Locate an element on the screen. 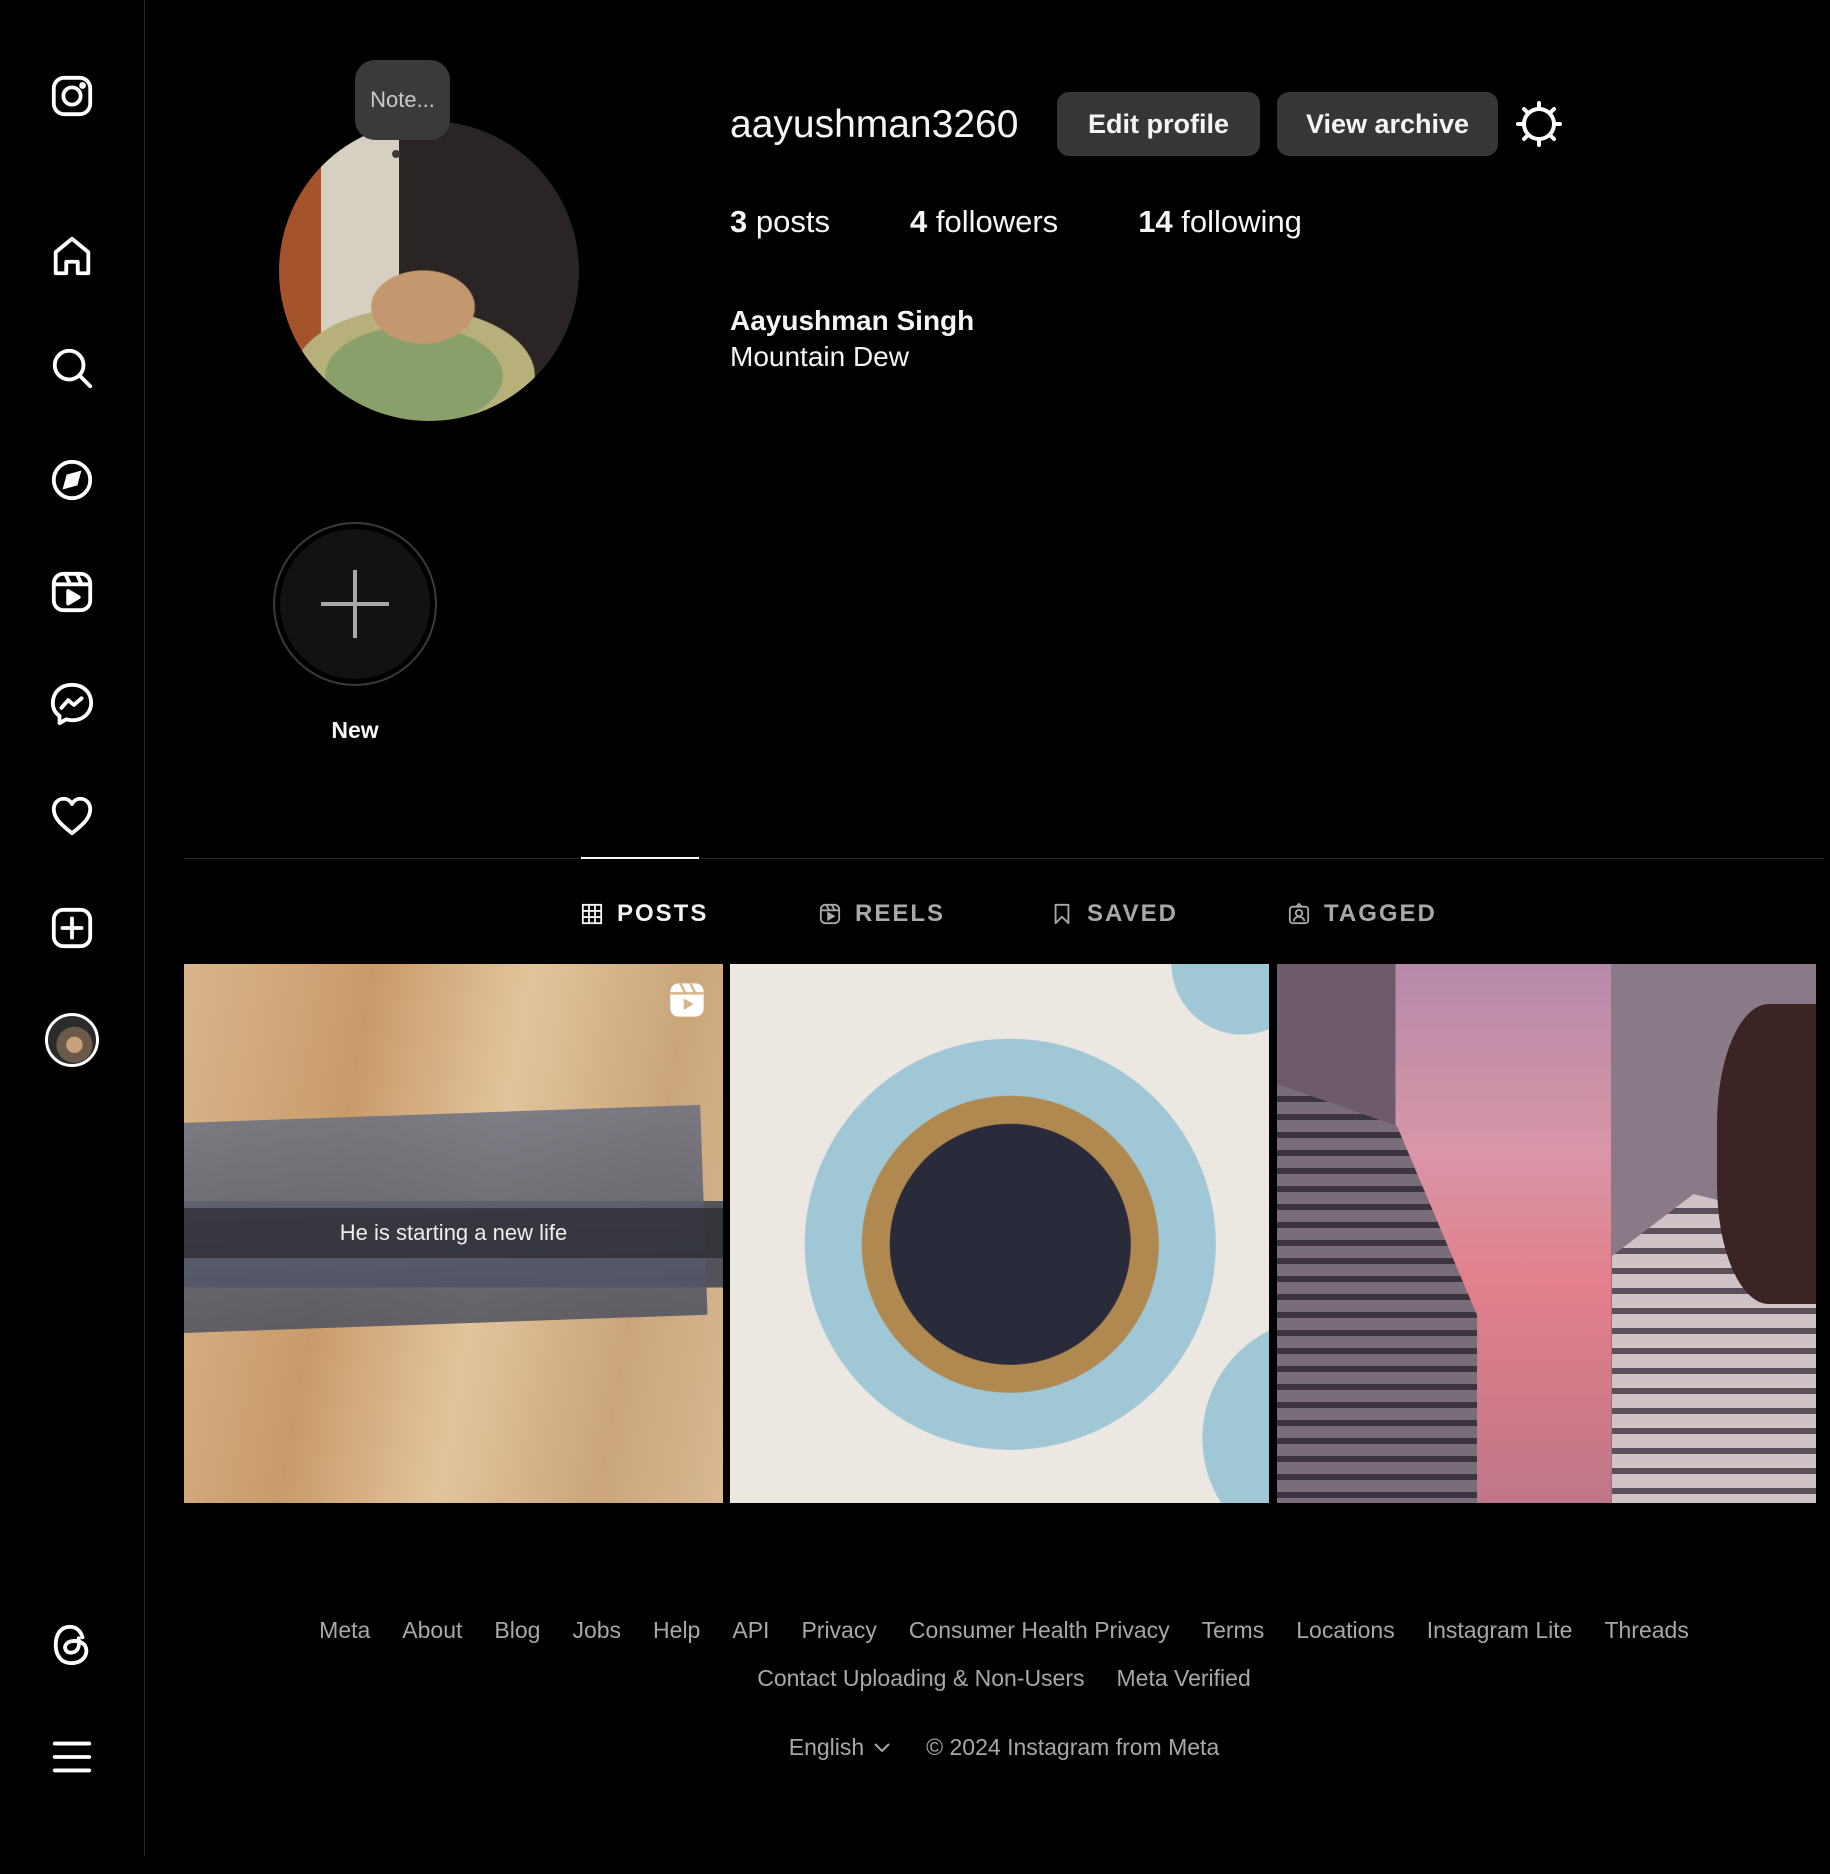 This screenshot has width=1830, height=1874. active-tab-indicator is located at coordinates (640, 858).